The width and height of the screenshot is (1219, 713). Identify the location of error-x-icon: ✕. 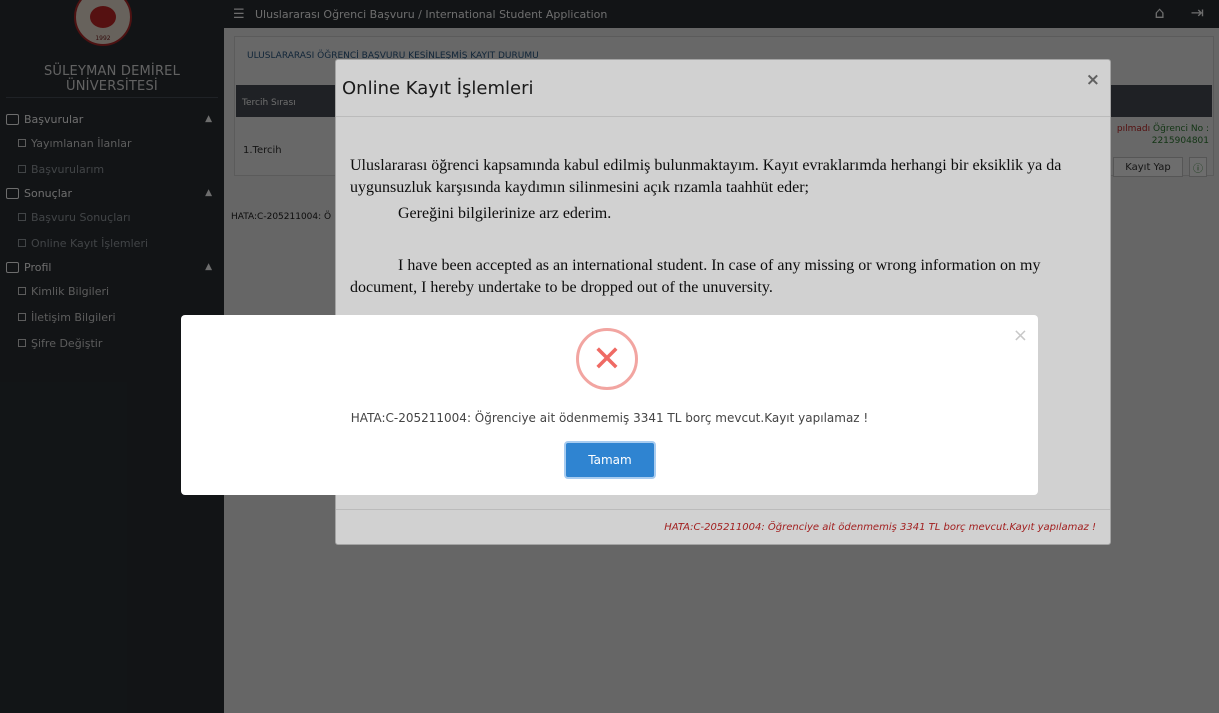
(607, 359).